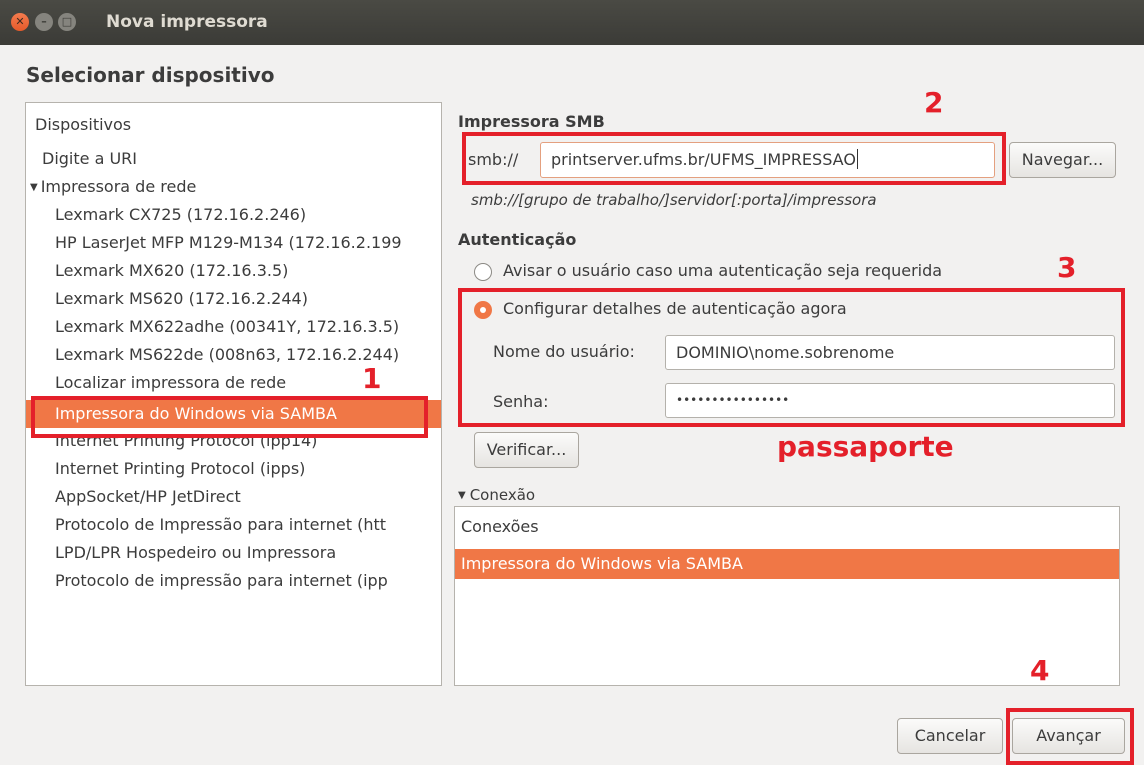 The width and height of the screenshot is (1144, 765). Describe the element at coordinates (187, 22) in the screenshot. I see `window-title: Nova impressora` at that location.